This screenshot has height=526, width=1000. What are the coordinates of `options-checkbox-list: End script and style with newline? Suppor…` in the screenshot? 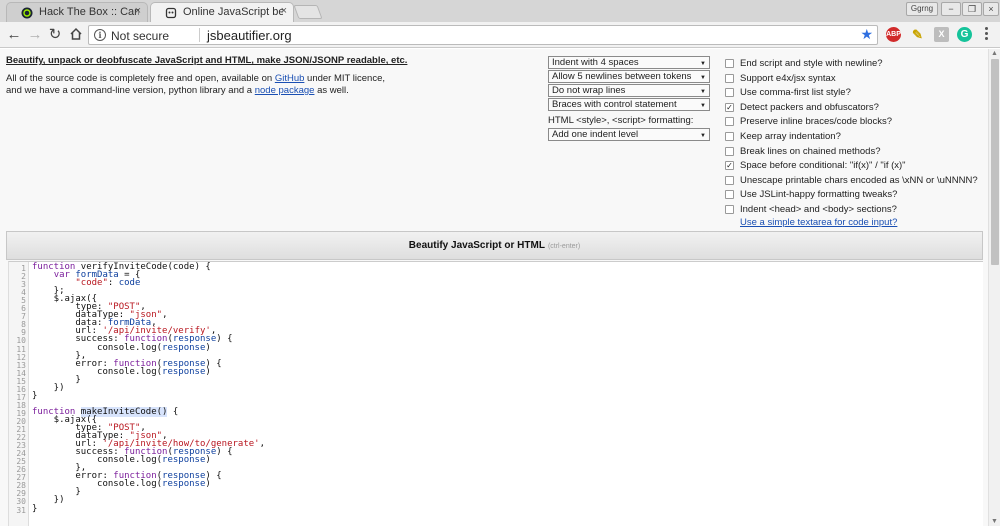 It's located at (856, 143).